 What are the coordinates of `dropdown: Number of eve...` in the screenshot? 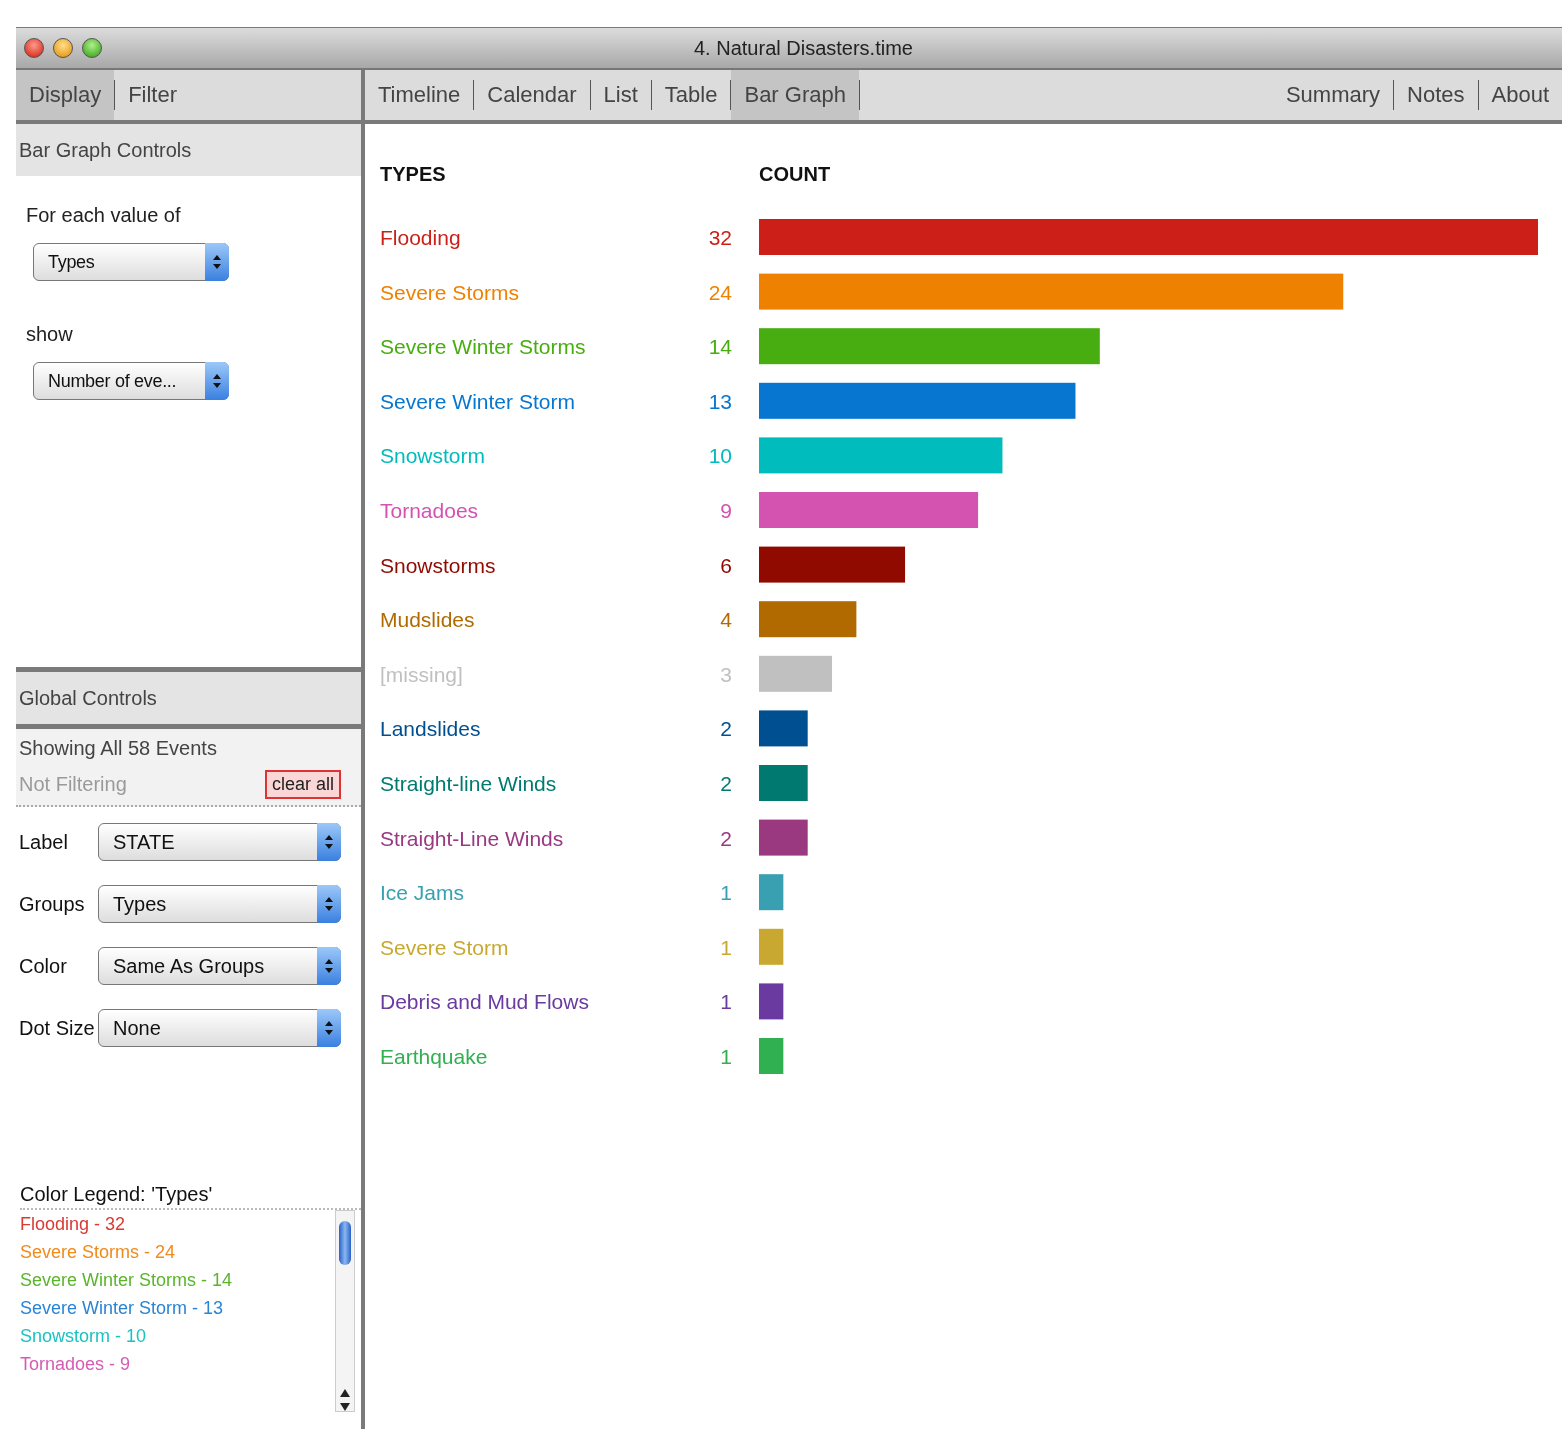 It's located at (131, 381).